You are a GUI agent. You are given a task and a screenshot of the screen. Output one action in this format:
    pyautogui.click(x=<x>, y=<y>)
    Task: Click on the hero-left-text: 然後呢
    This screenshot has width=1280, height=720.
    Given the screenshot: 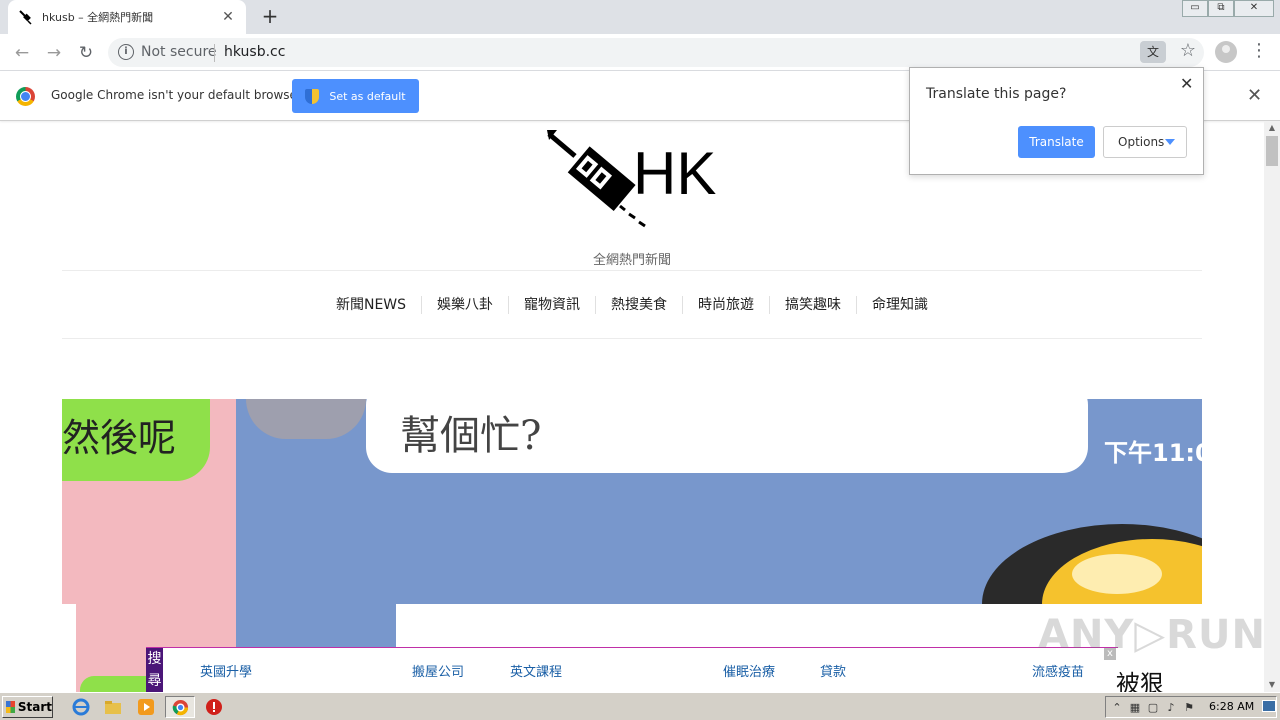 What is the action you would take?
    pyautogui.click(x=119, y=438)
    